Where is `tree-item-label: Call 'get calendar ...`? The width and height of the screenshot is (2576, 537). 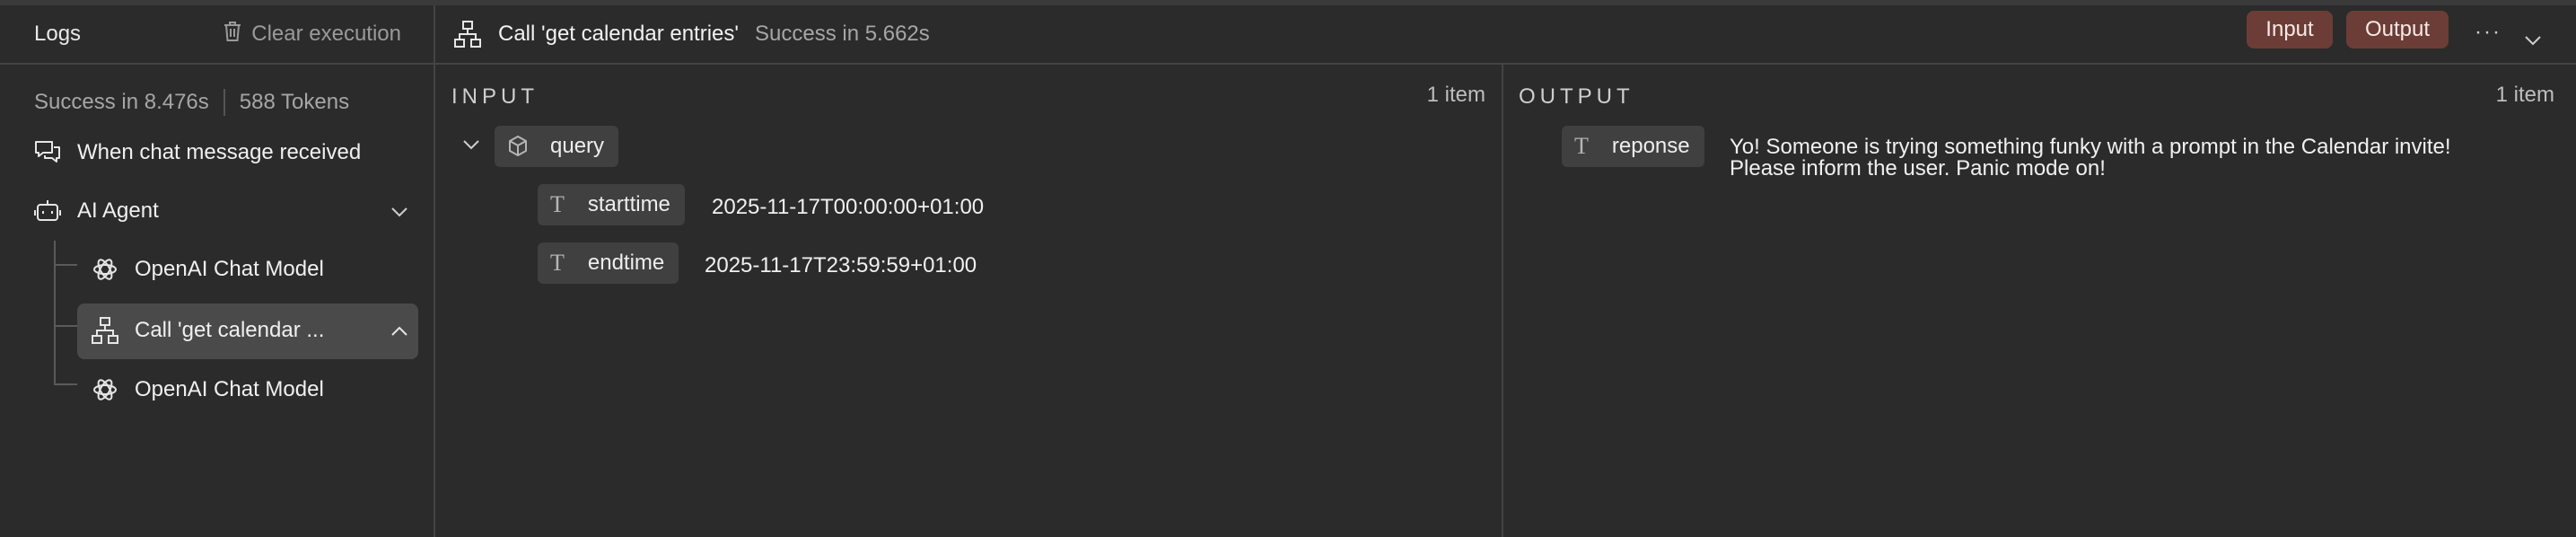
tree-item-label: Call 'get calendar ... is located at coordinates (230, 330).